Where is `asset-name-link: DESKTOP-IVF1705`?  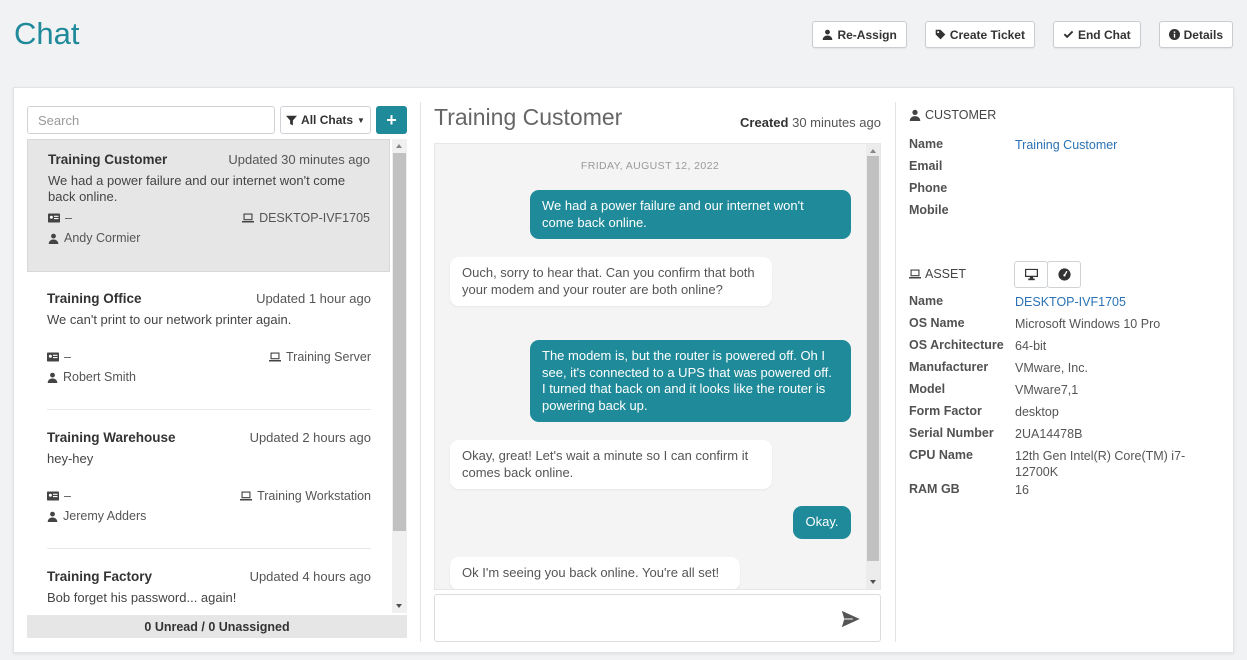
asset-name-link: DESKTOP-IVF1705 is located at coordinates (1120, 302).